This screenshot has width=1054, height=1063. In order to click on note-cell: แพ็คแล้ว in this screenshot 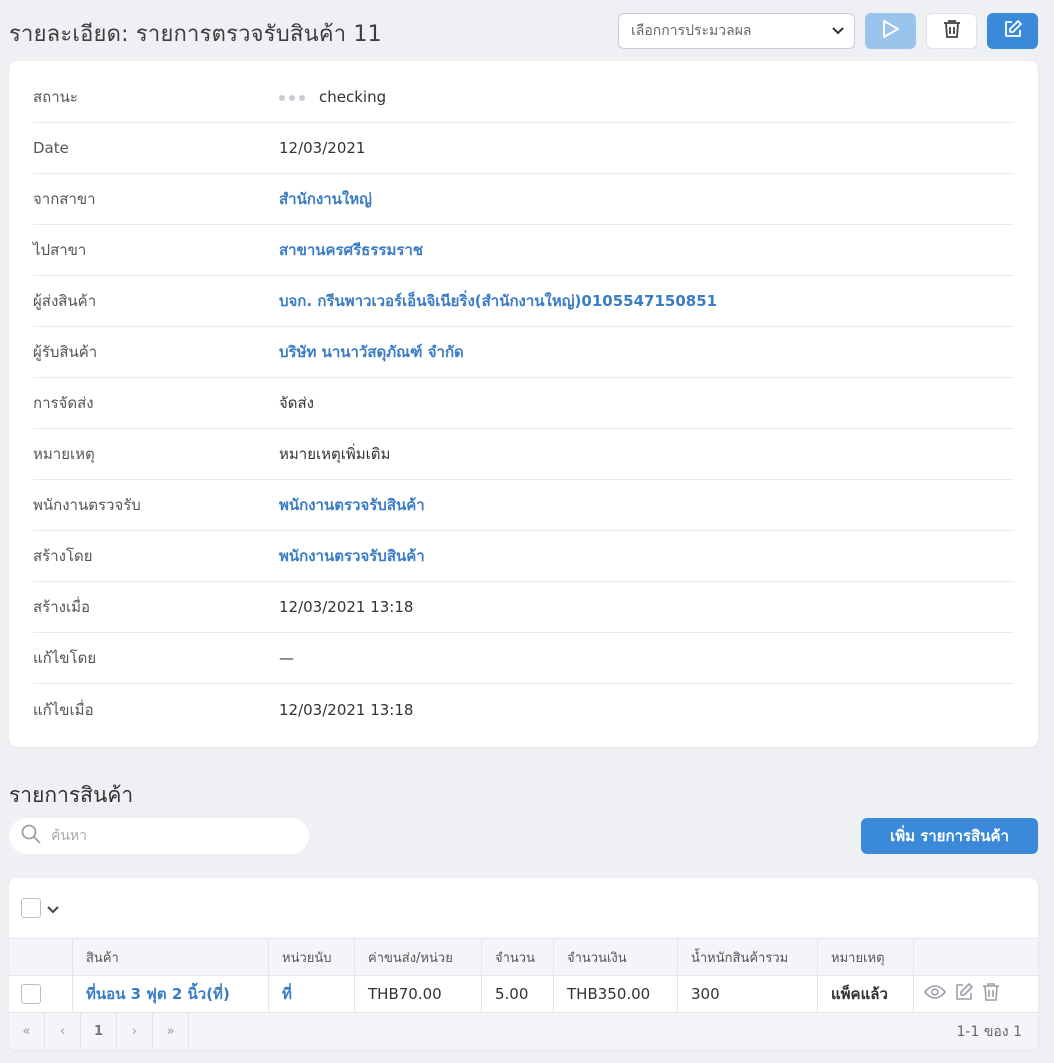, I will do `click(866, 994)`.